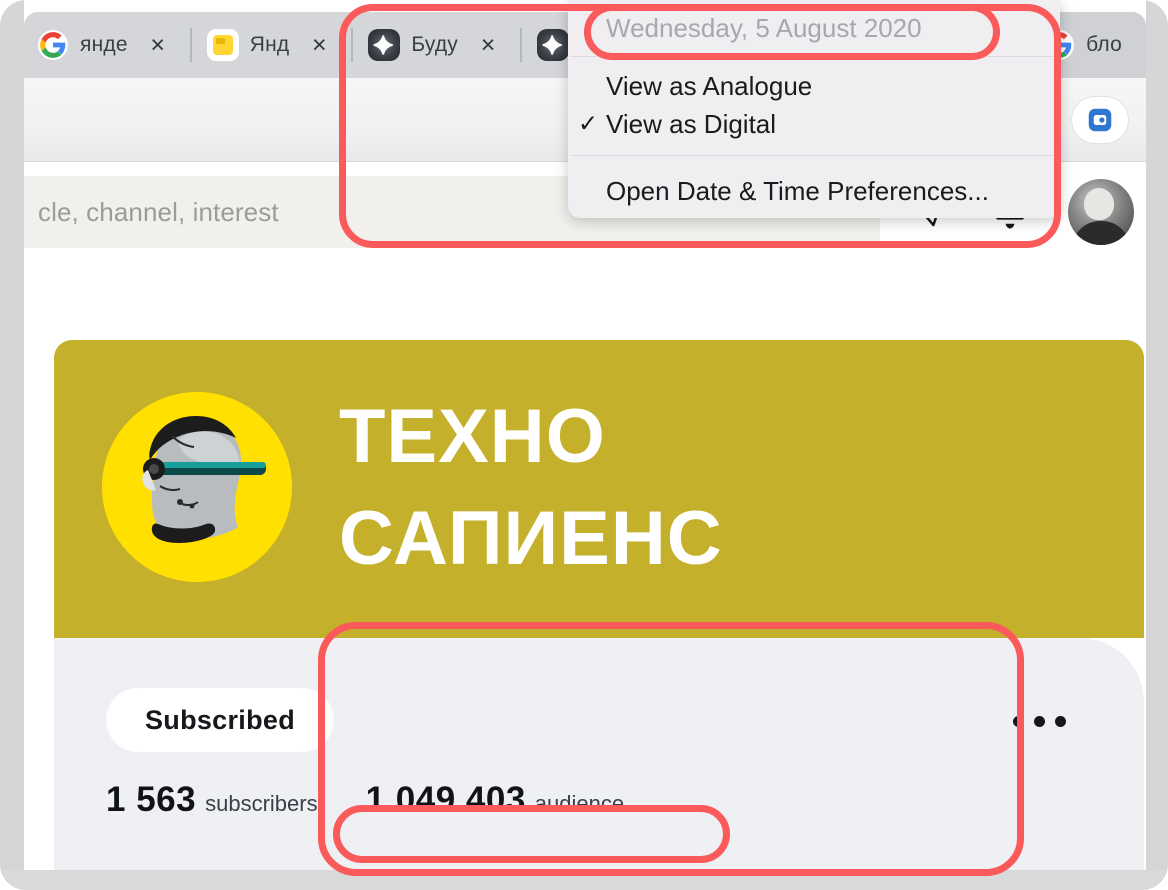 The image size is (1168, 890). What do you see at coordinates (579, 803) in the screenshot?
I see `audience-label: audience` at bounding box center [579, 803].